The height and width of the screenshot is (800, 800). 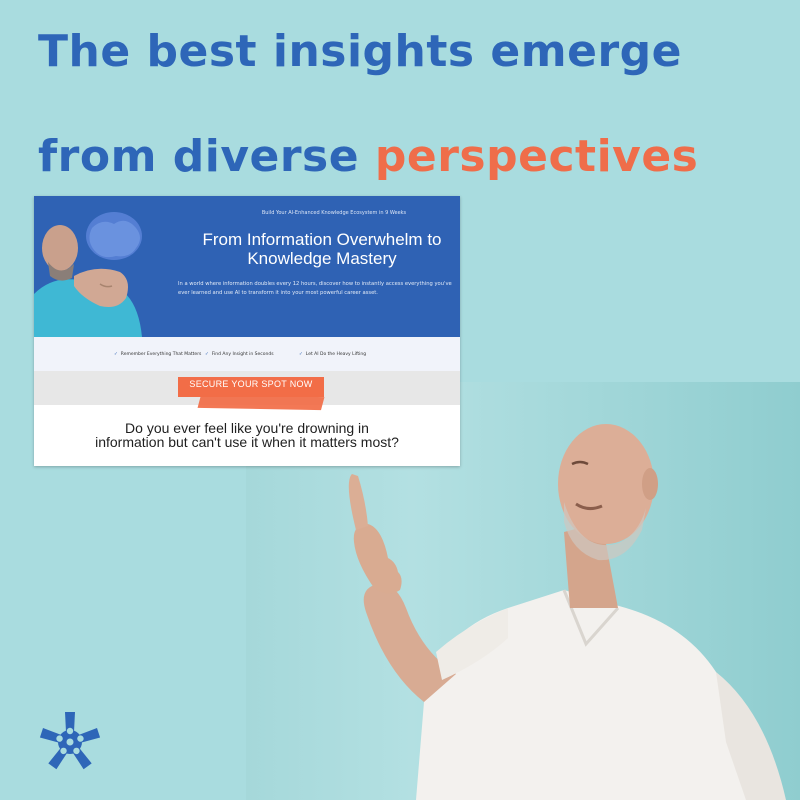 I want to click on feature-item: ✓ Find Any Insight in Seconds, so click(x=239, y=354).